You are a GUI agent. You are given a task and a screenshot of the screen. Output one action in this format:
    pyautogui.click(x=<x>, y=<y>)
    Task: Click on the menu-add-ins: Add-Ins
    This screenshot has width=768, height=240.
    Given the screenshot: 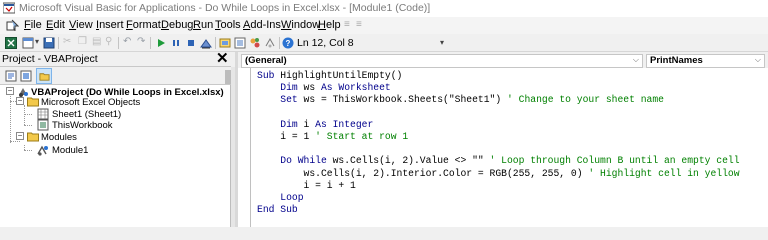 What is the action you would take?
    pyautogui.click(x=262, y=25)
    